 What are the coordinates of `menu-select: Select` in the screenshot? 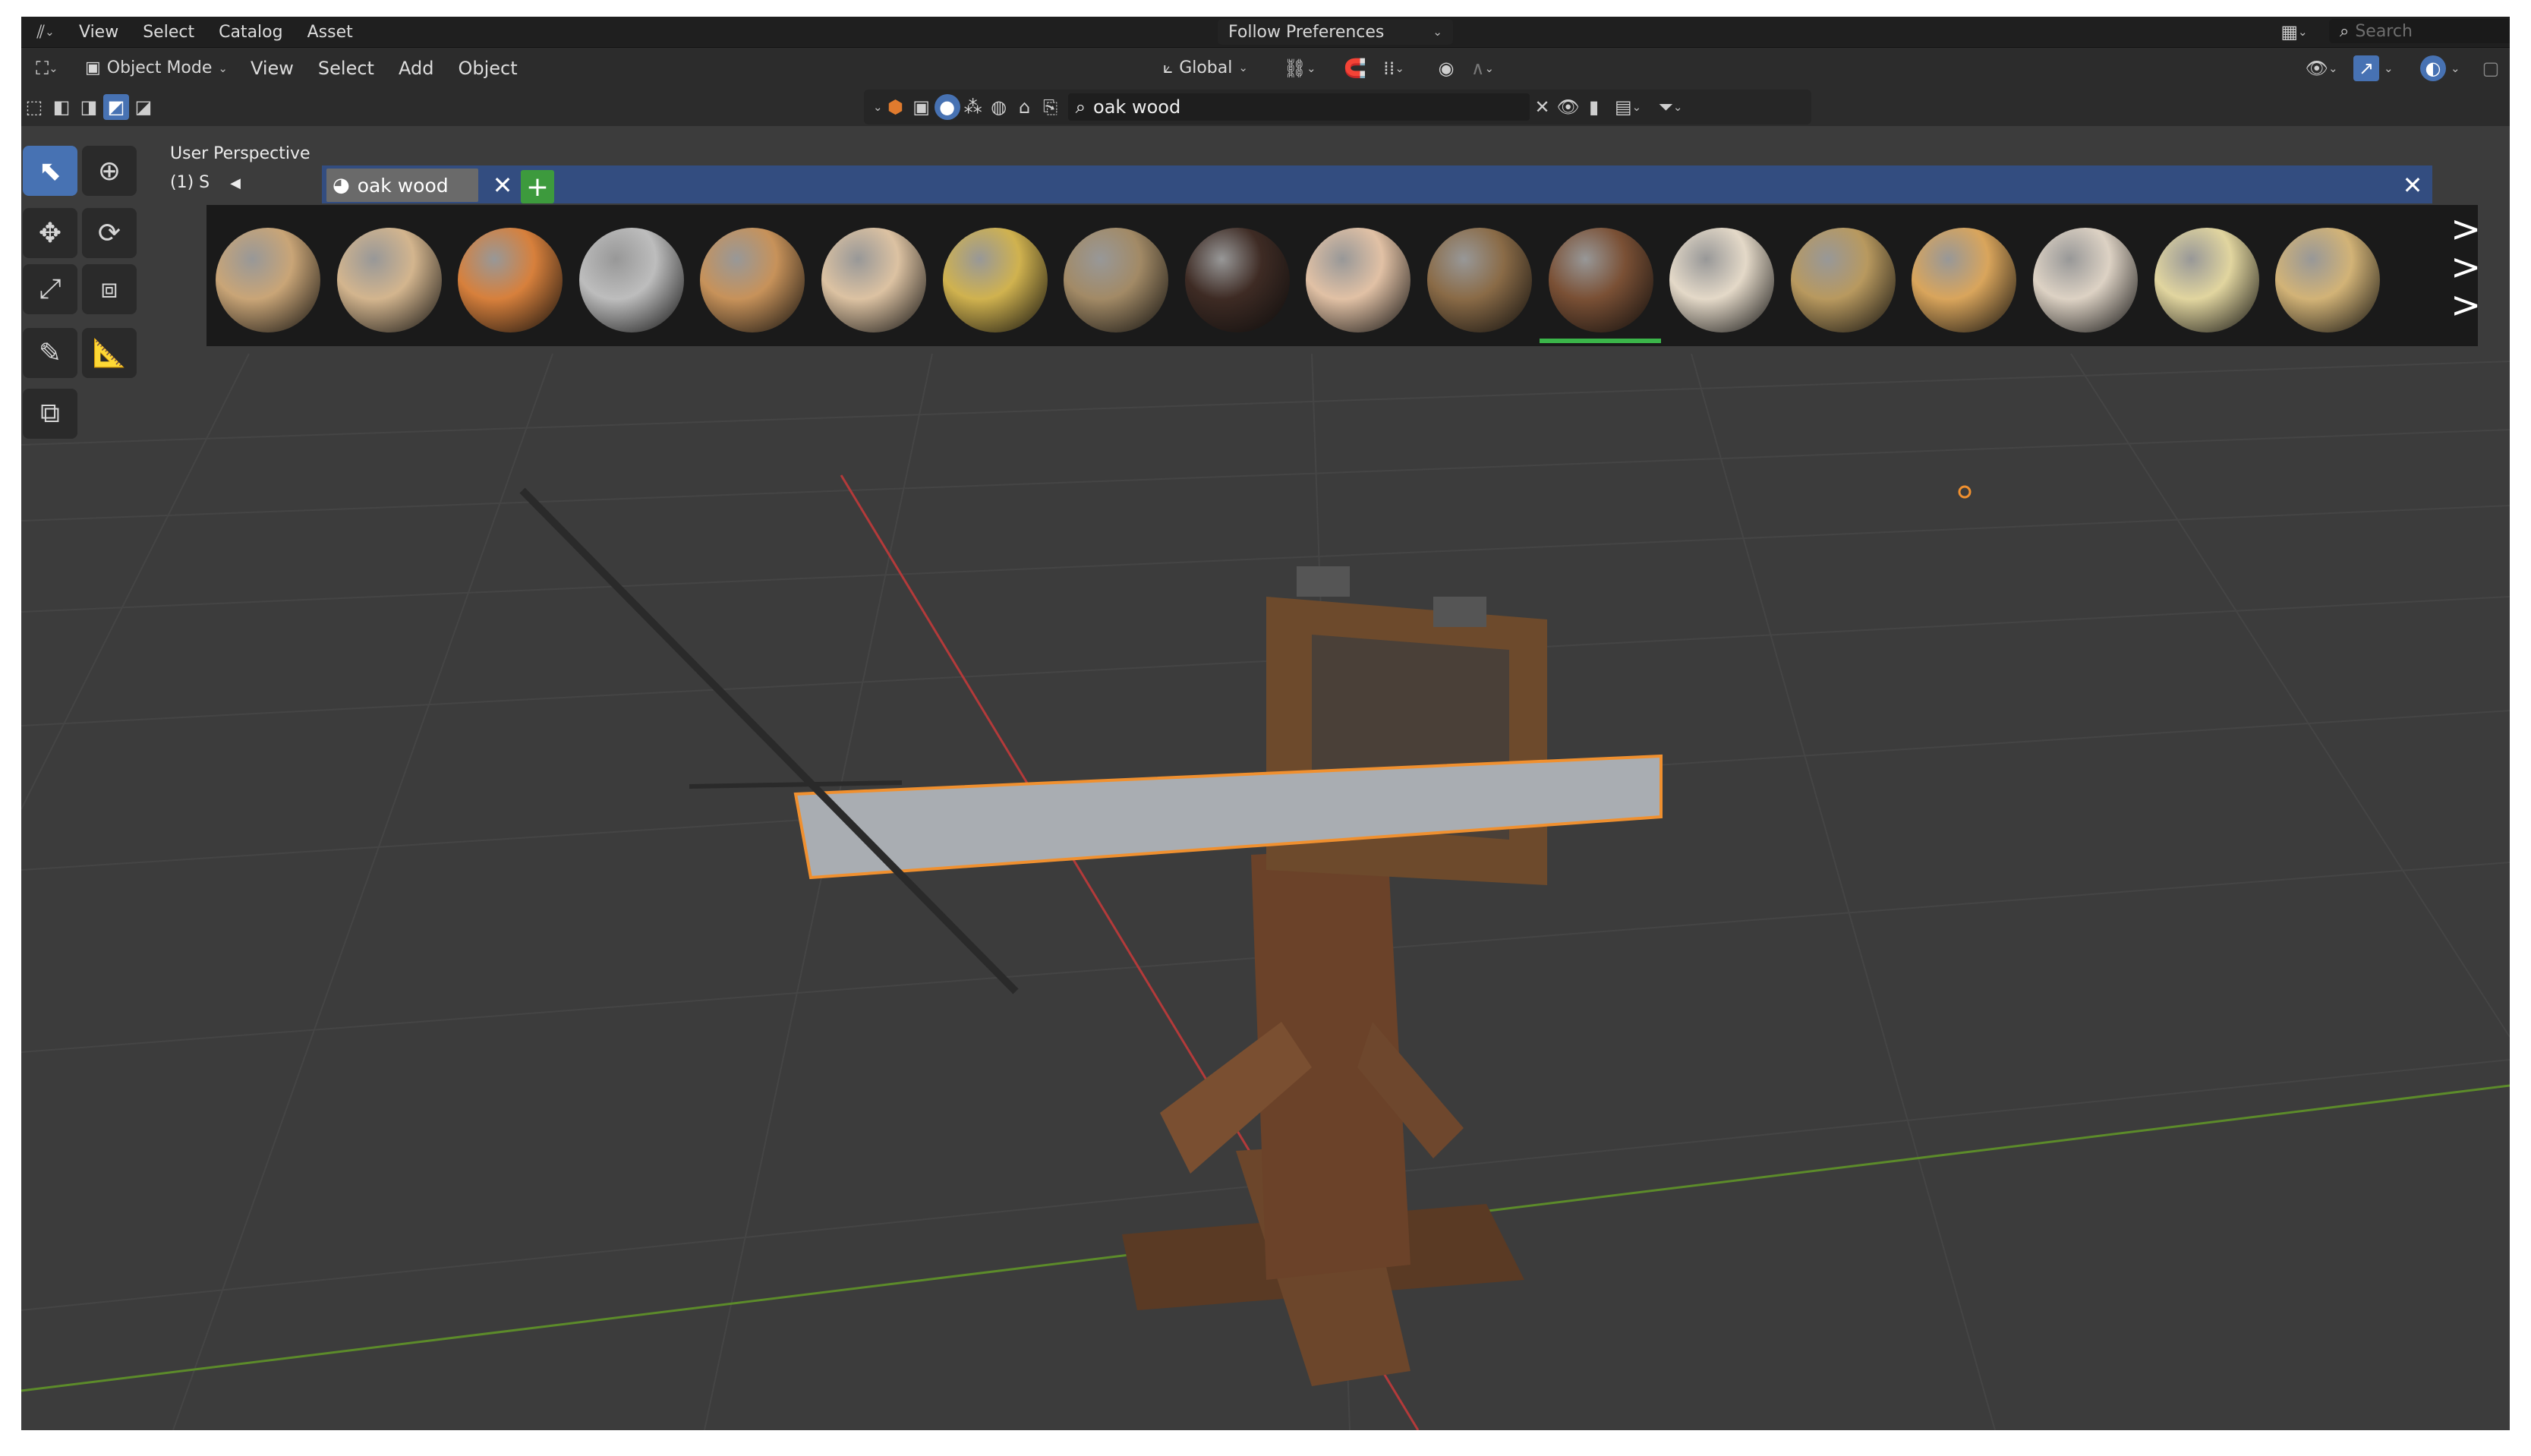 It's located at (168, 32).